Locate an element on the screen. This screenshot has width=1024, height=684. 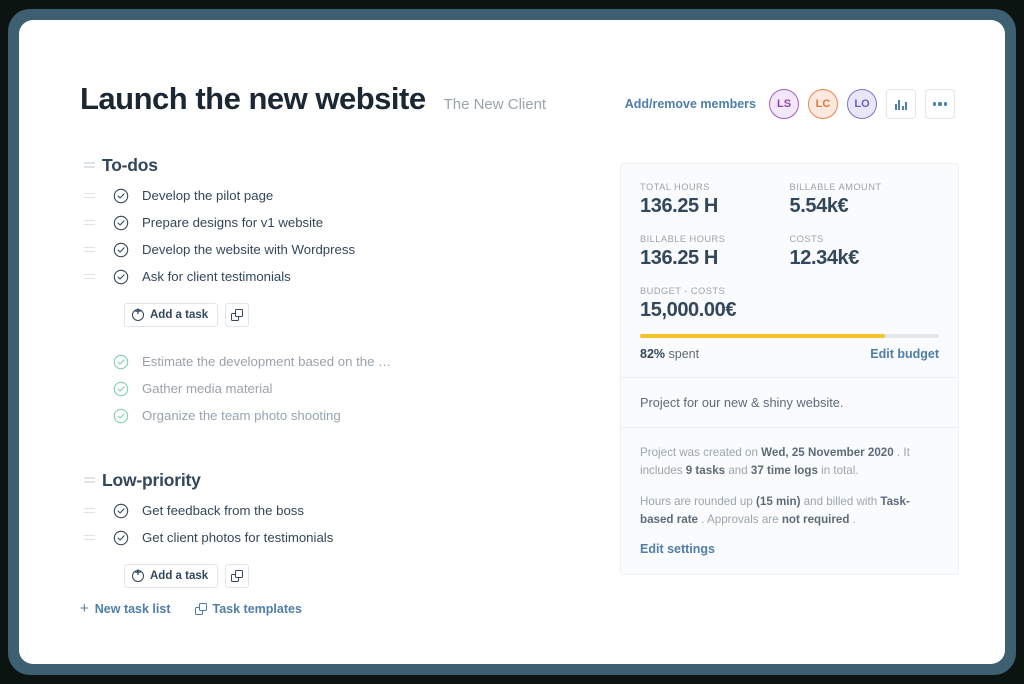
avatar: LC is located at coordinates (823, 104).